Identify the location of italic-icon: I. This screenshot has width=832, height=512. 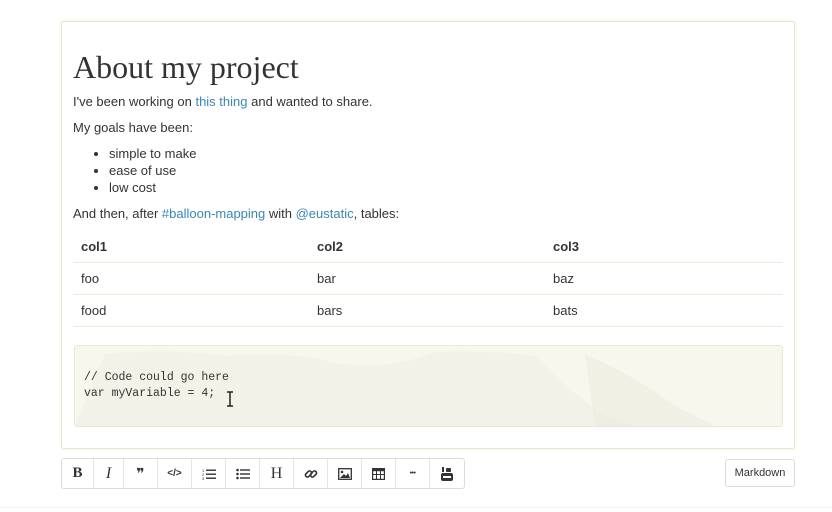
(108, 473).